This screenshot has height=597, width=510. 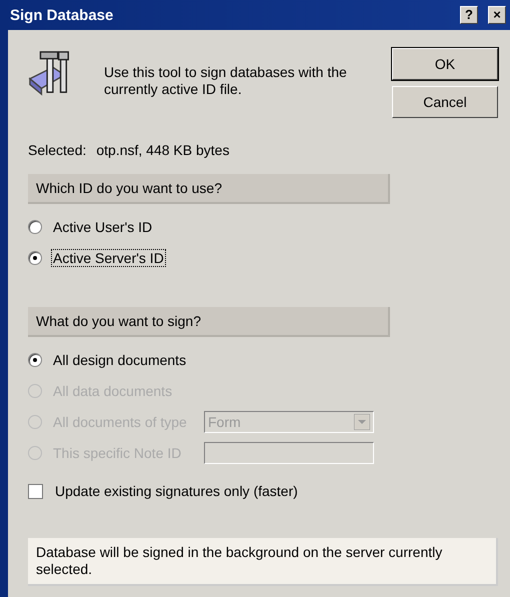 I want to click on option-label: Active User's ID, so click(x=103, y=227).